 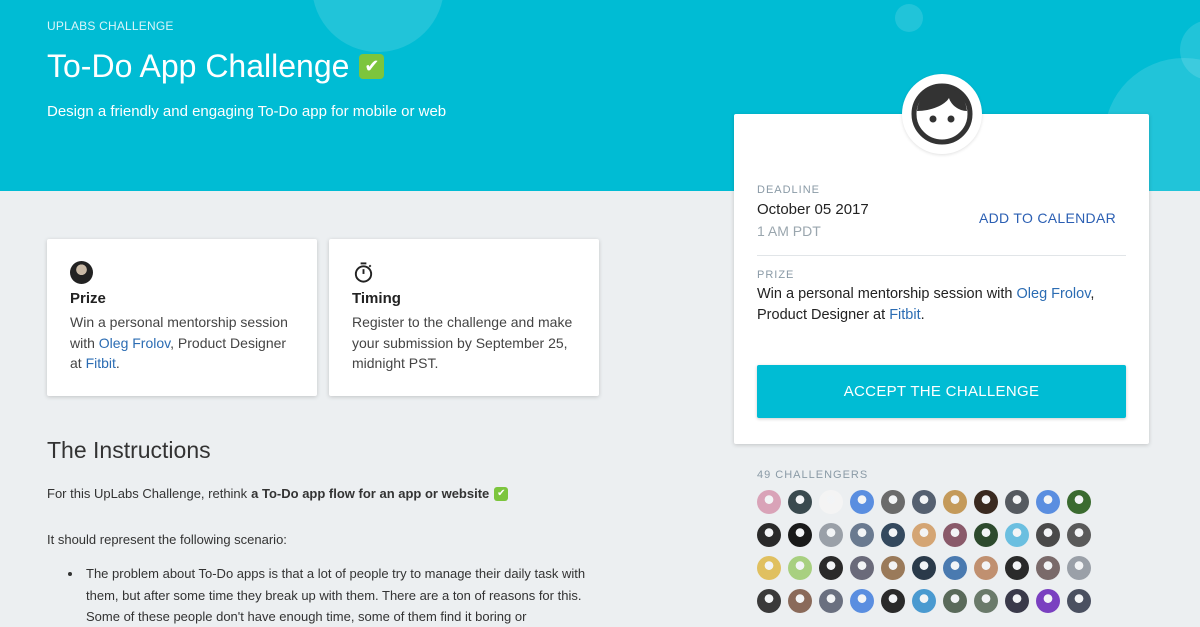 I want to click on deadline-time: 1 AM PDT, so click(x=789, y=231).